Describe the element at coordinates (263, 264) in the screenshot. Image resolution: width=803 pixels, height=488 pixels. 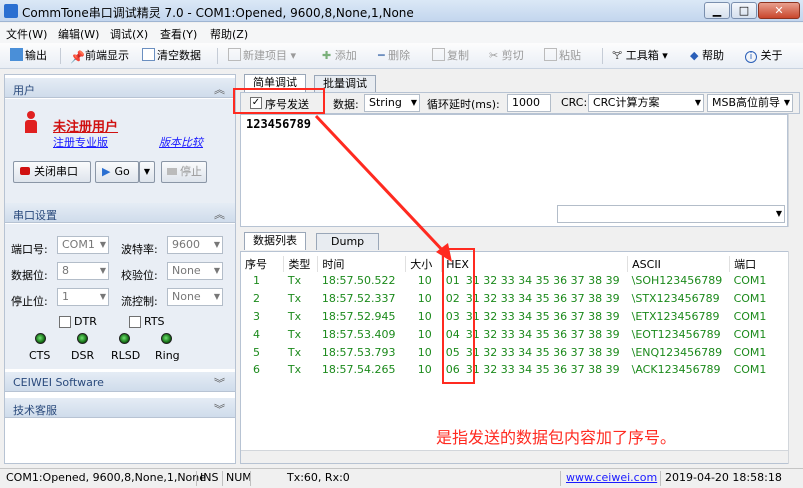
I see `col-seq: 序号` at that location.